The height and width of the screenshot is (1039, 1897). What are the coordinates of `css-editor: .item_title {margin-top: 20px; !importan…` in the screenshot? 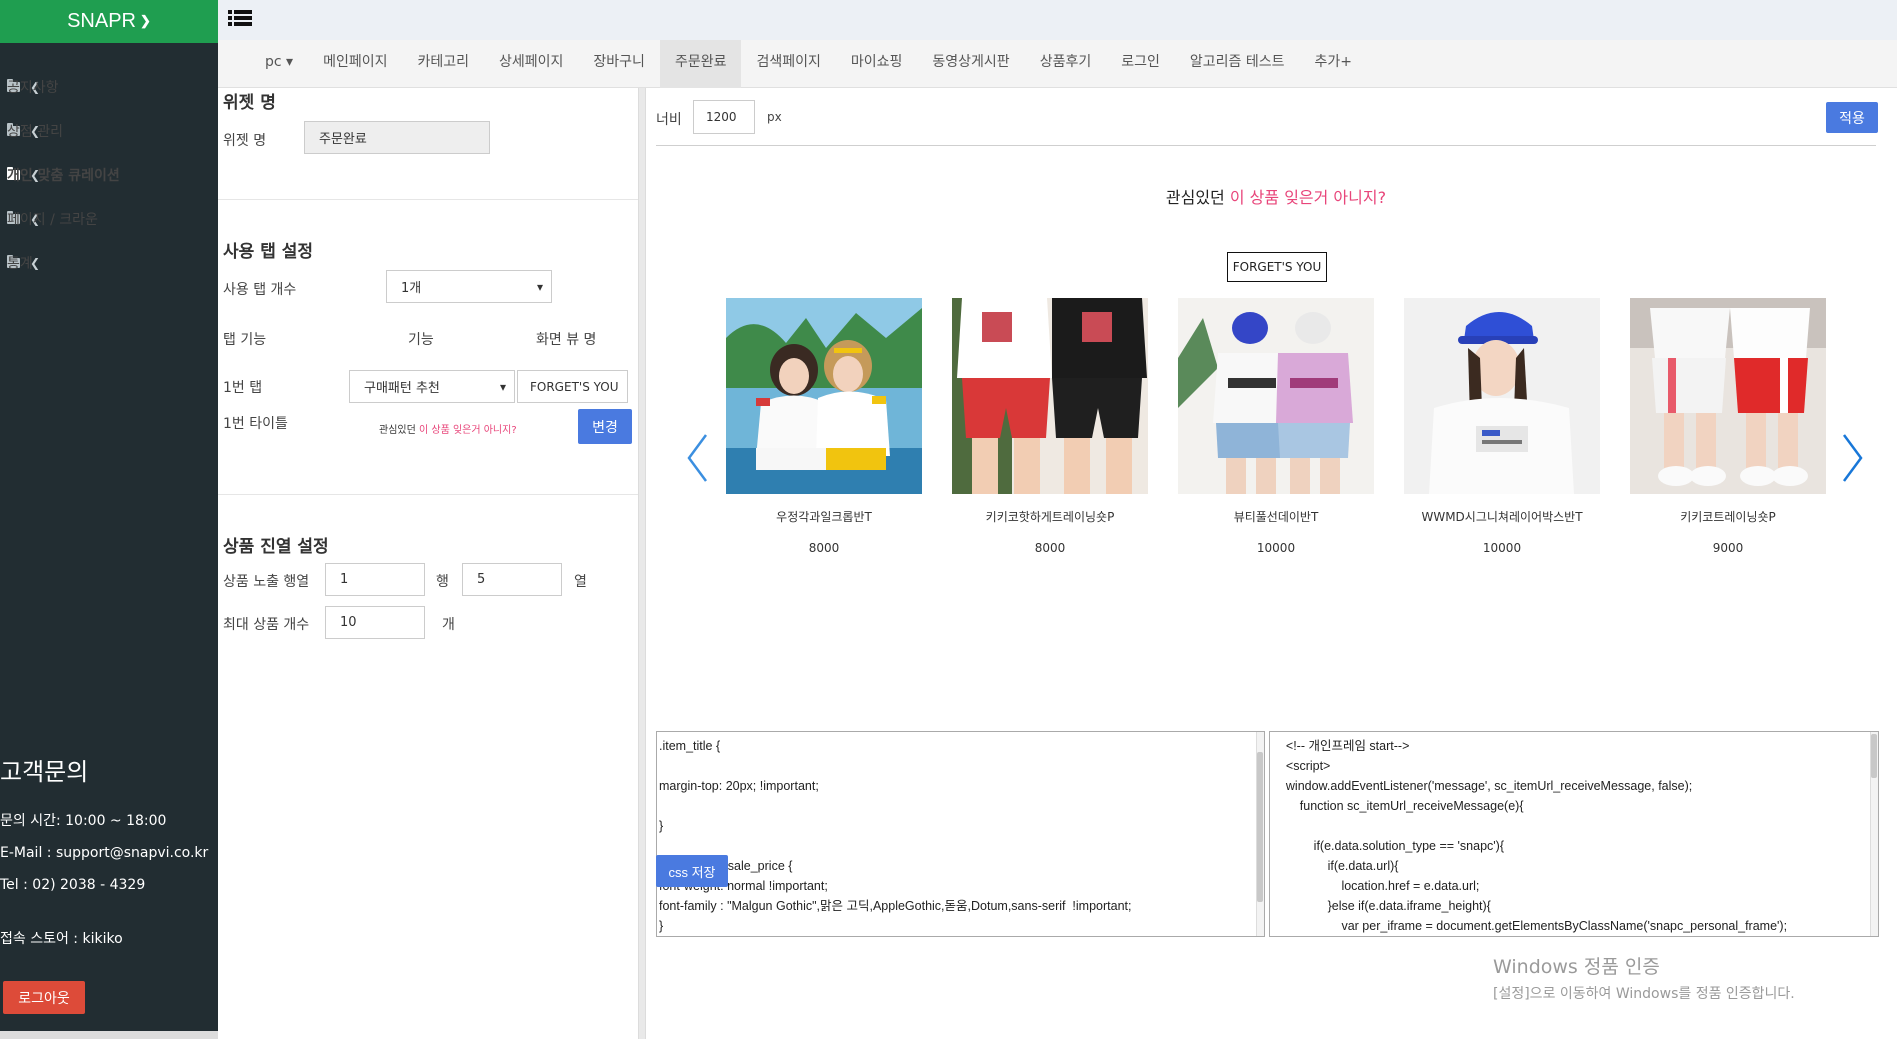 It's located at (960, 834).